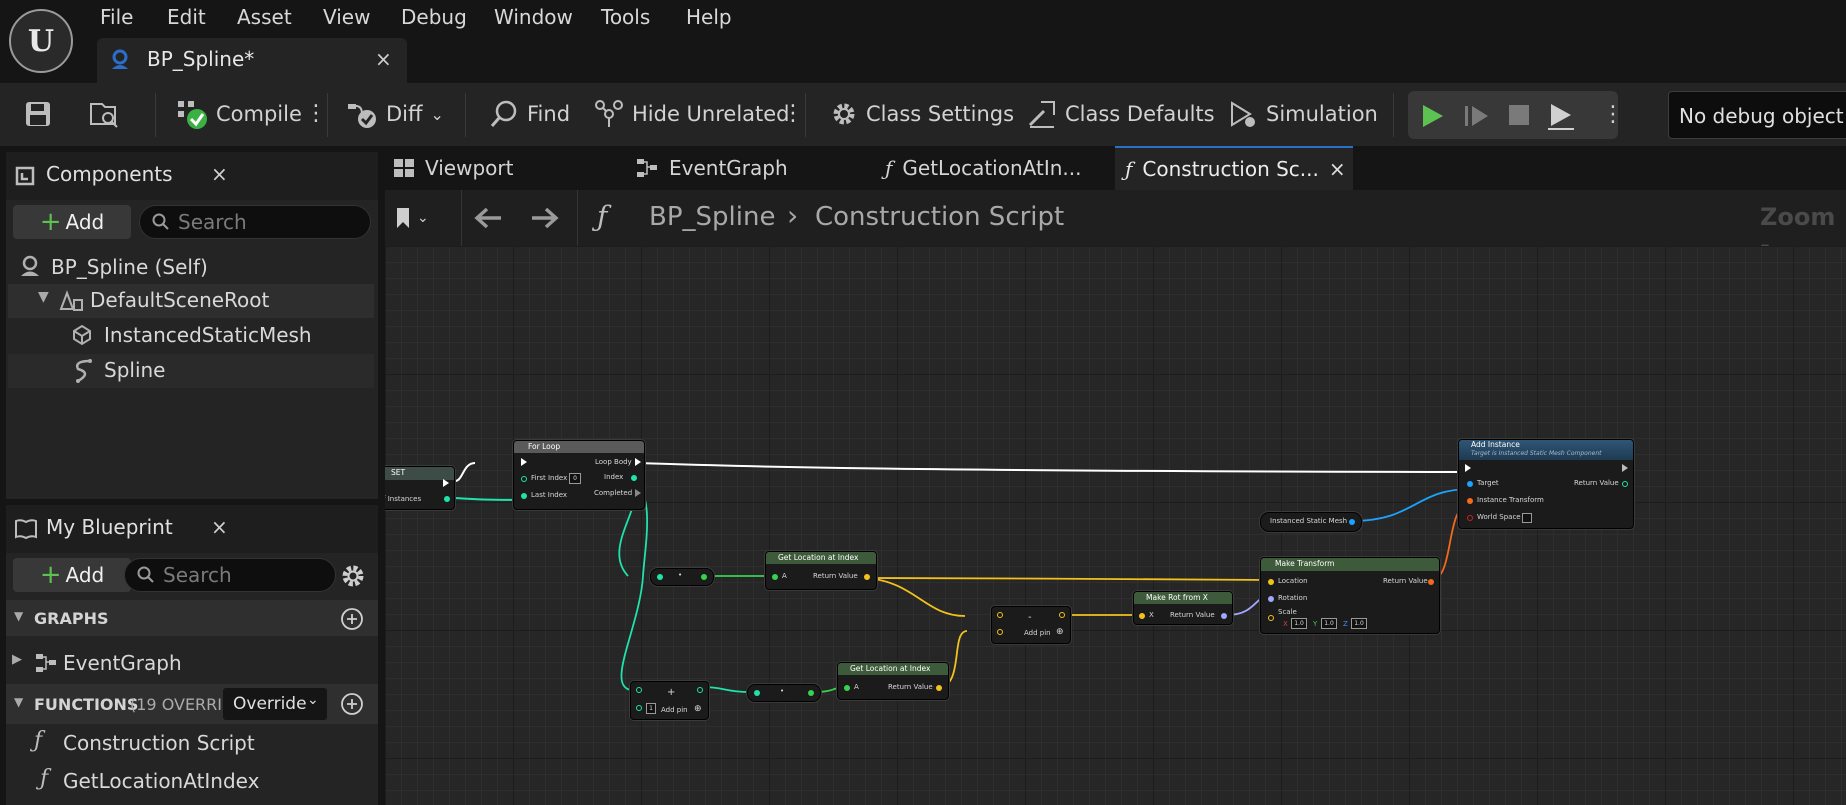 The width and height of the screenshot is (1846, 805). What do you see at coordinates (1527, 518) in the screenshot?
I see `world-space-checkbox` at bounding box center [1527, 518].